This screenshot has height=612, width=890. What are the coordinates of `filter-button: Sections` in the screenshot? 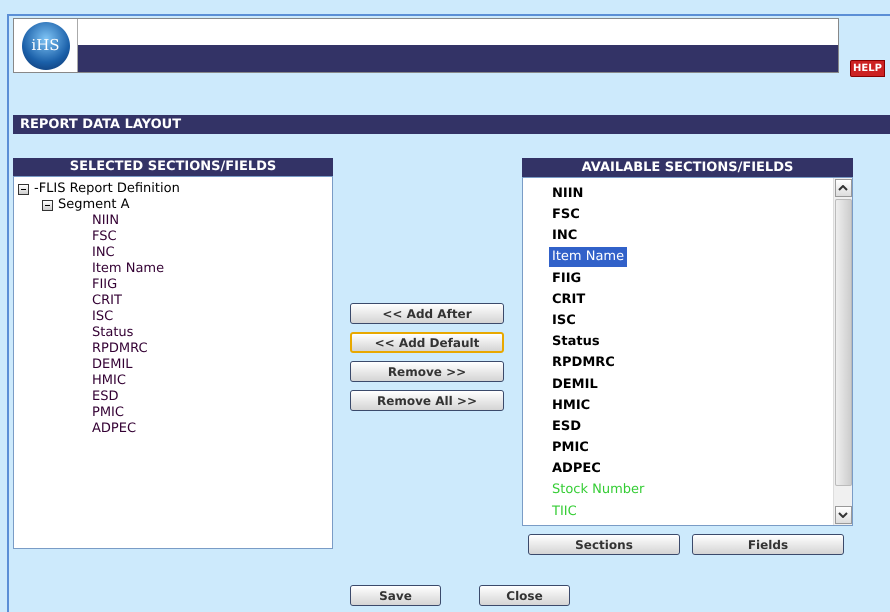 It's located at (604, 544).